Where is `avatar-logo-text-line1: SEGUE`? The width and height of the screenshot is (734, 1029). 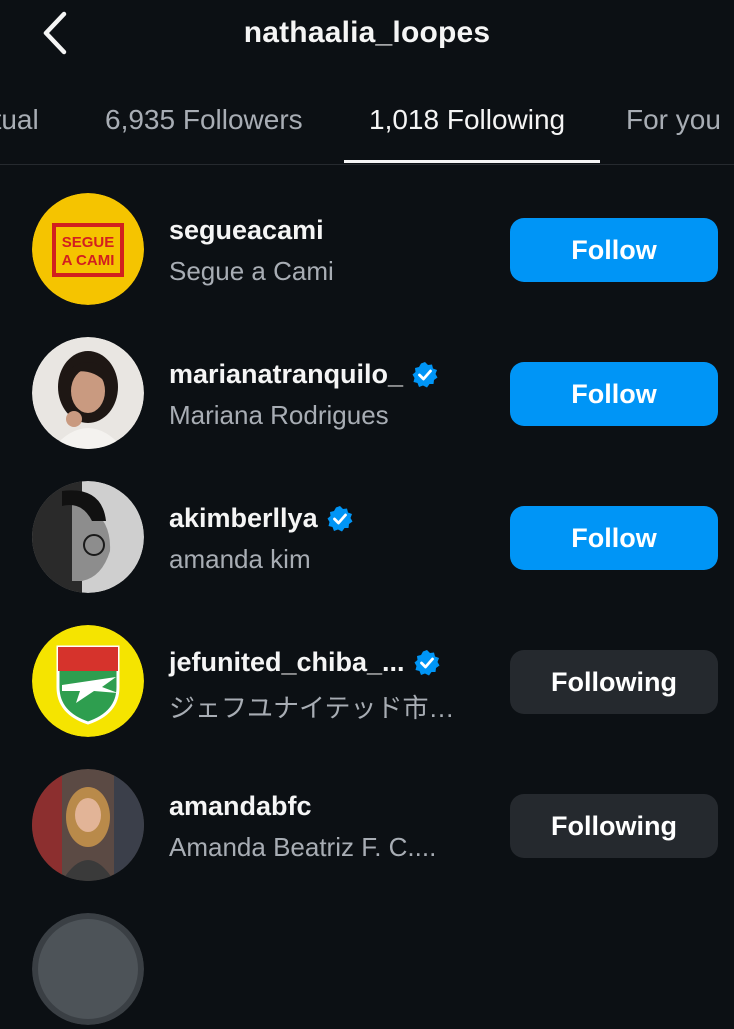 avatar-logo-text-line1: SEGUE is located at coordinates (88, 242).